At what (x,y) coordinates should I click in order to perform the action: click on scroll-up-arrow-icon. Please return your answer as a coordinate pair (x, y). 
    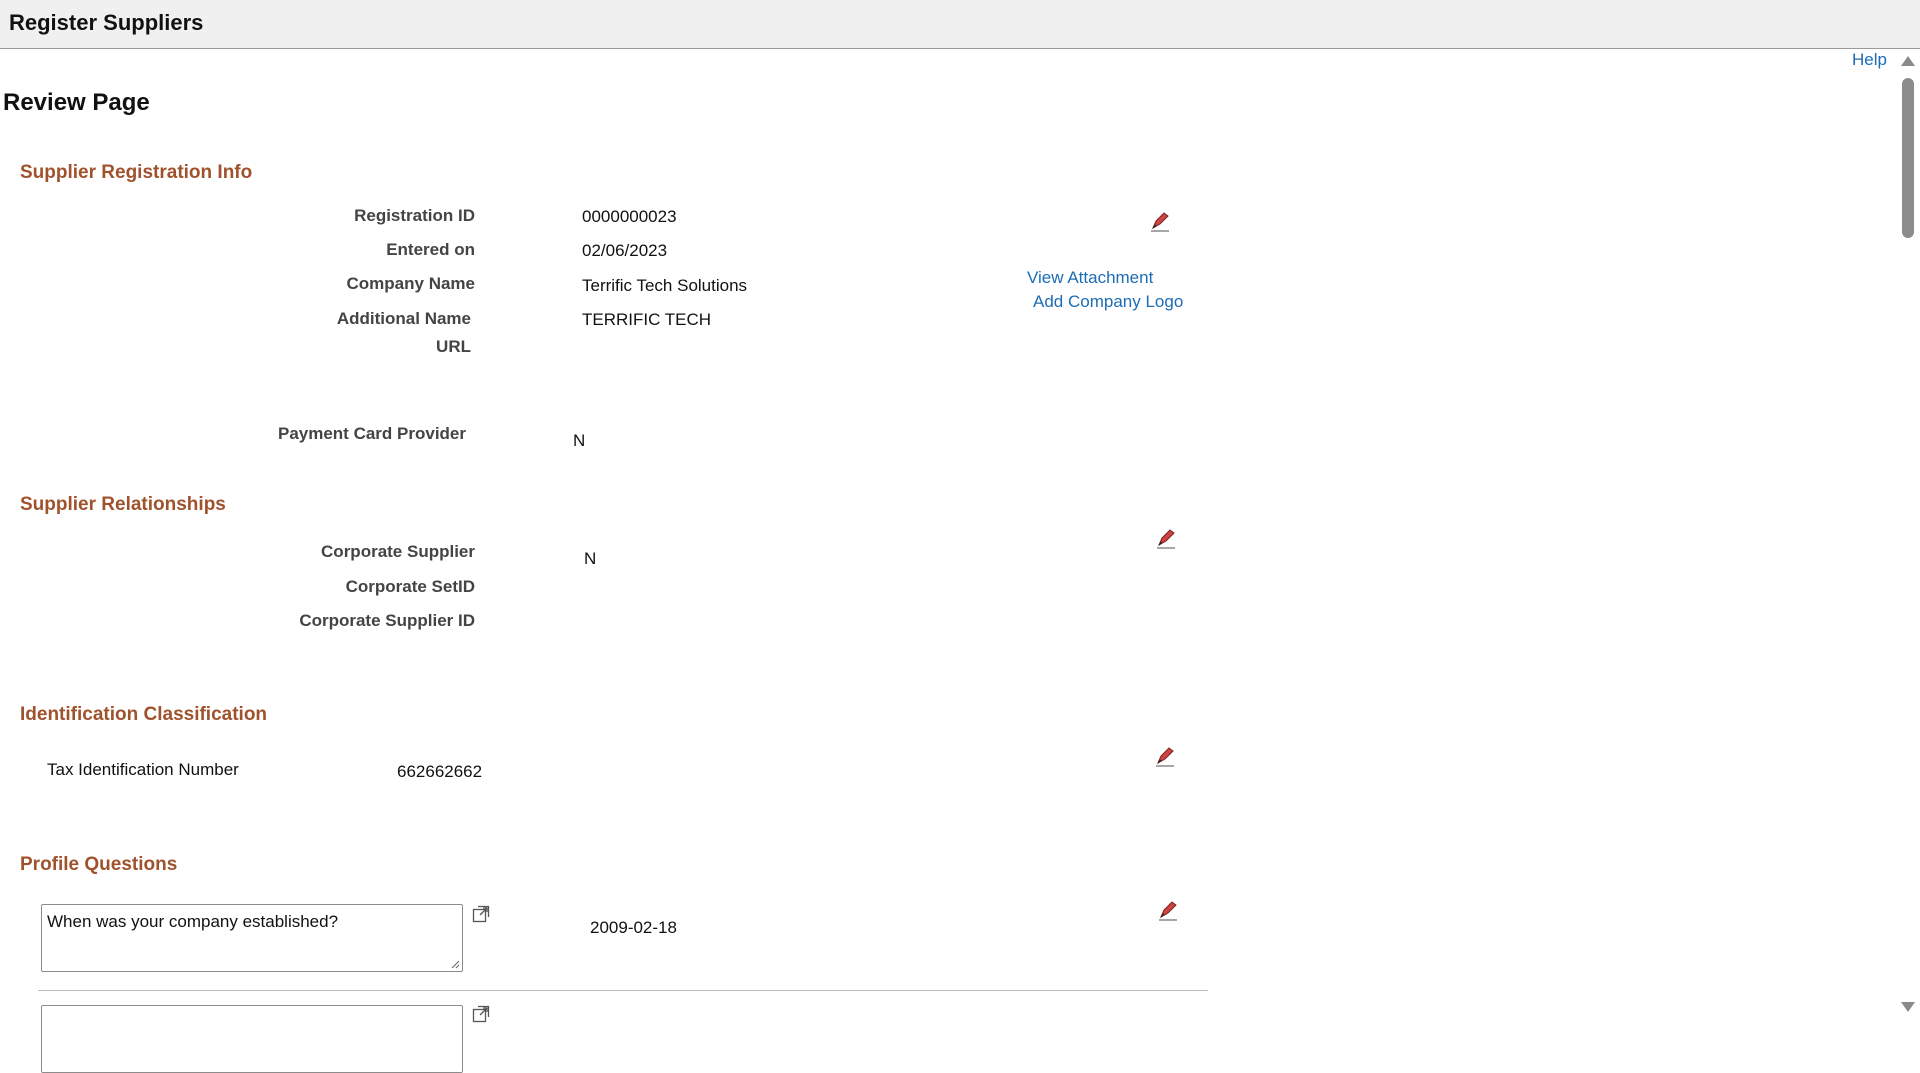
    Looking at the image, I should click on (1908, 61).